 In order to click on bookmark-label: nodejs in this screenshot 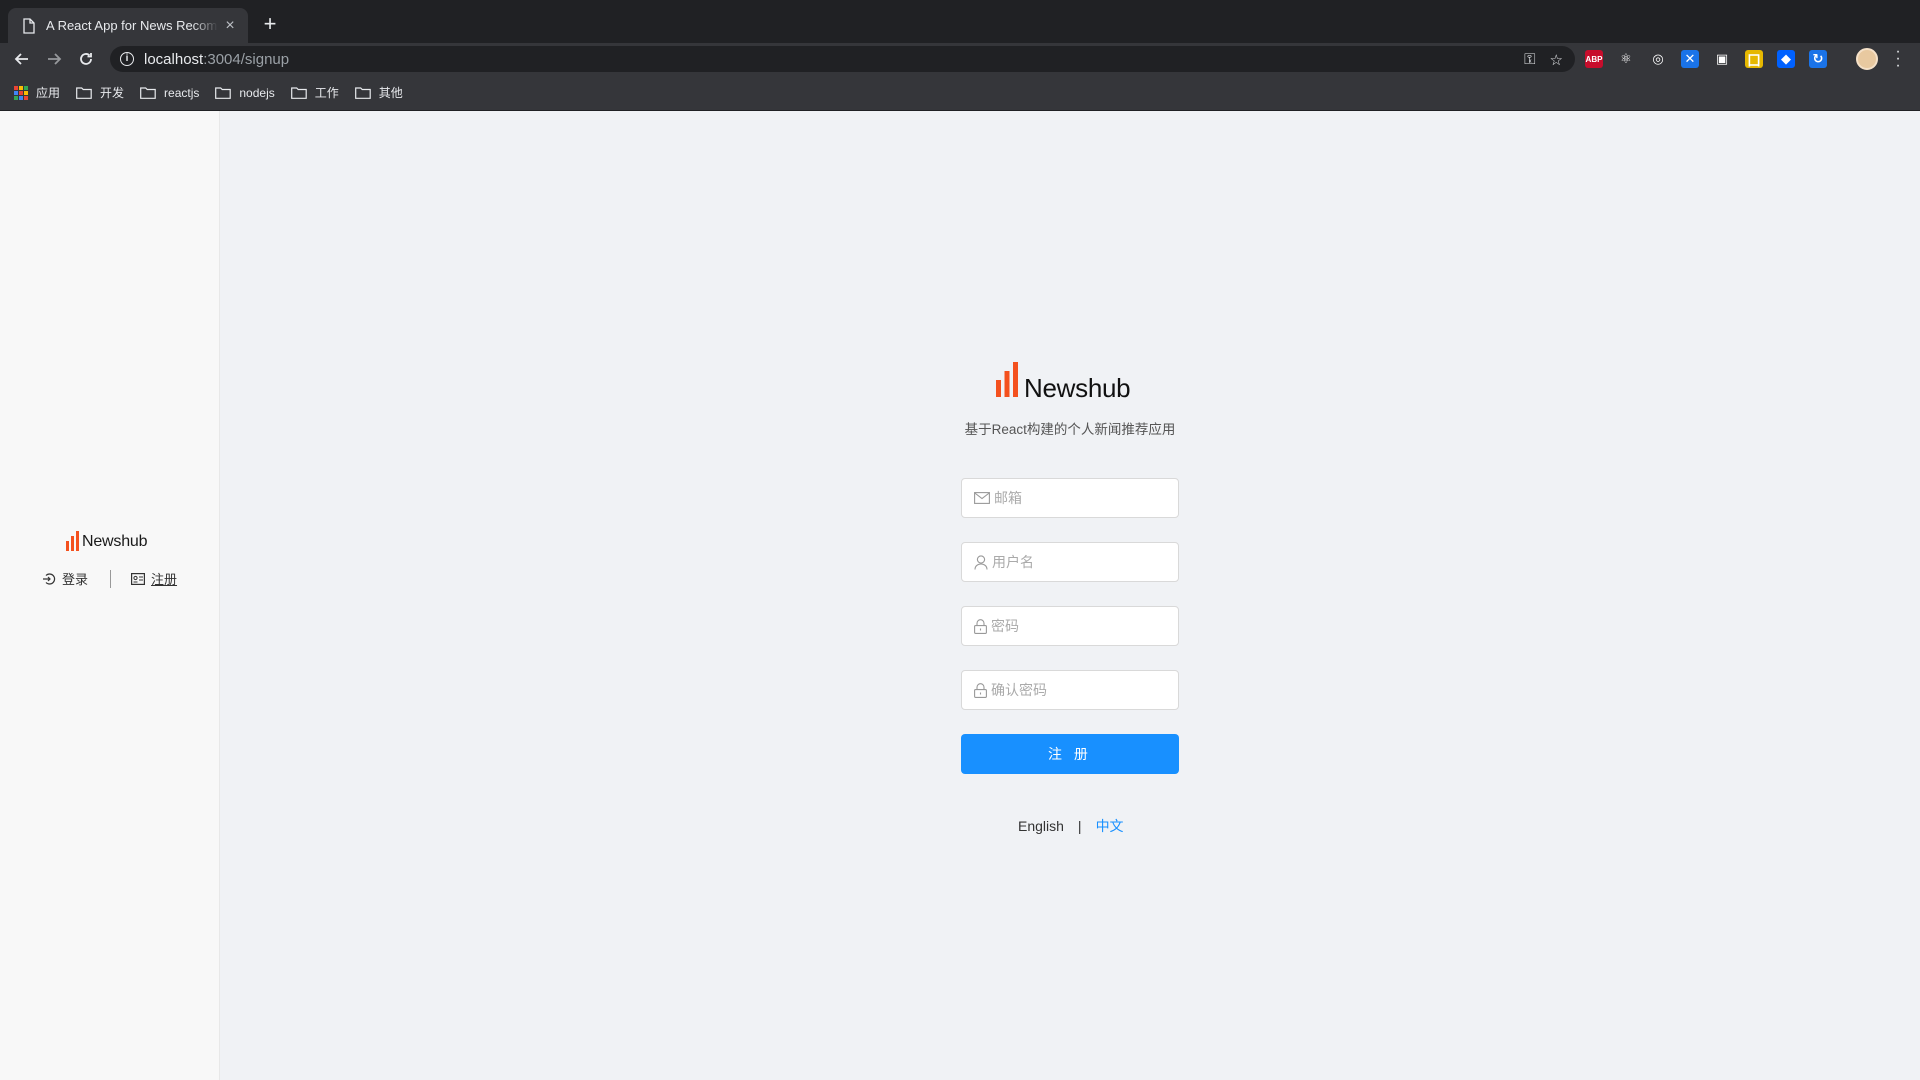, I will do `click(257, 92)`.